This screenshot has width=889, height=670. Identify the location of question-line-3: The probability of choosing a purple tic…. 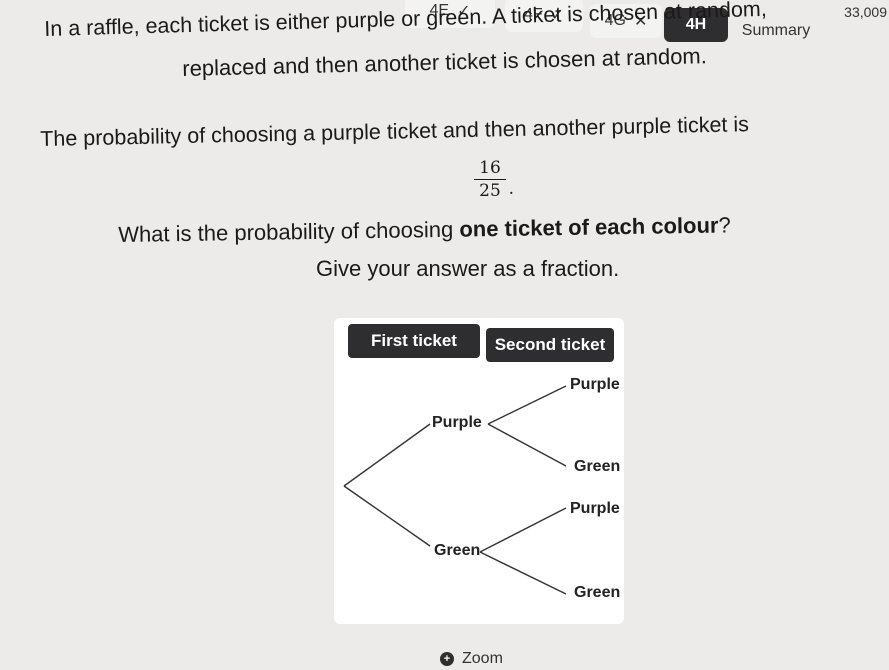
(395, 131).